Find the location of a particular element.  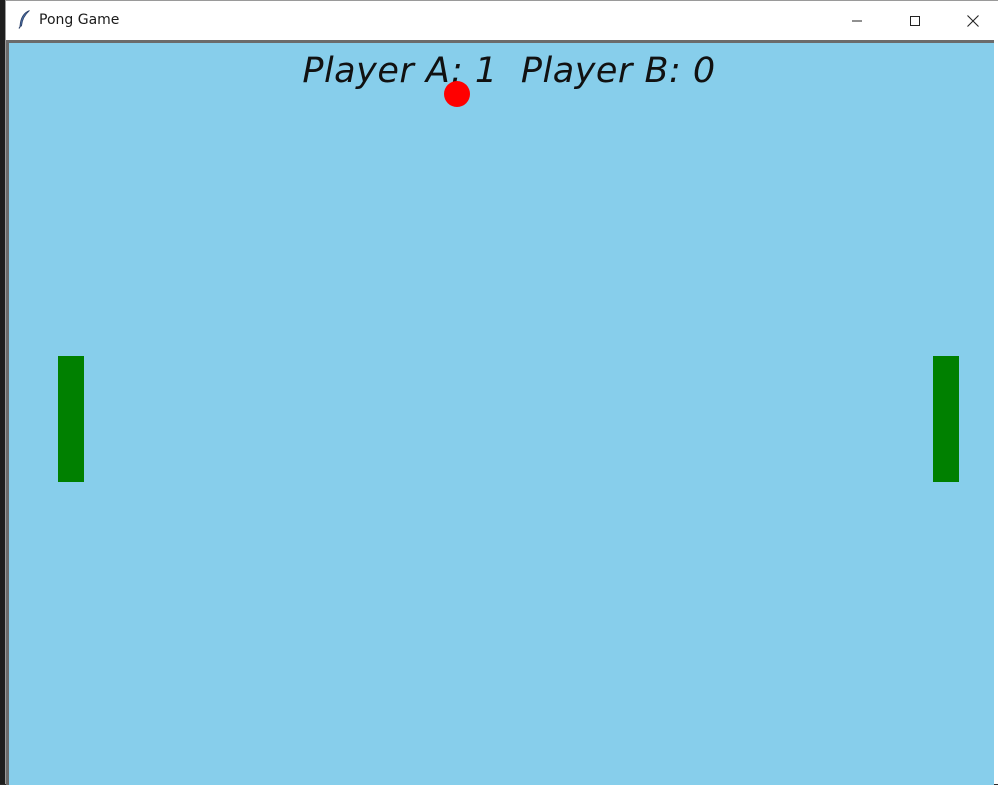

close-button is located at coordinates (971, 20).